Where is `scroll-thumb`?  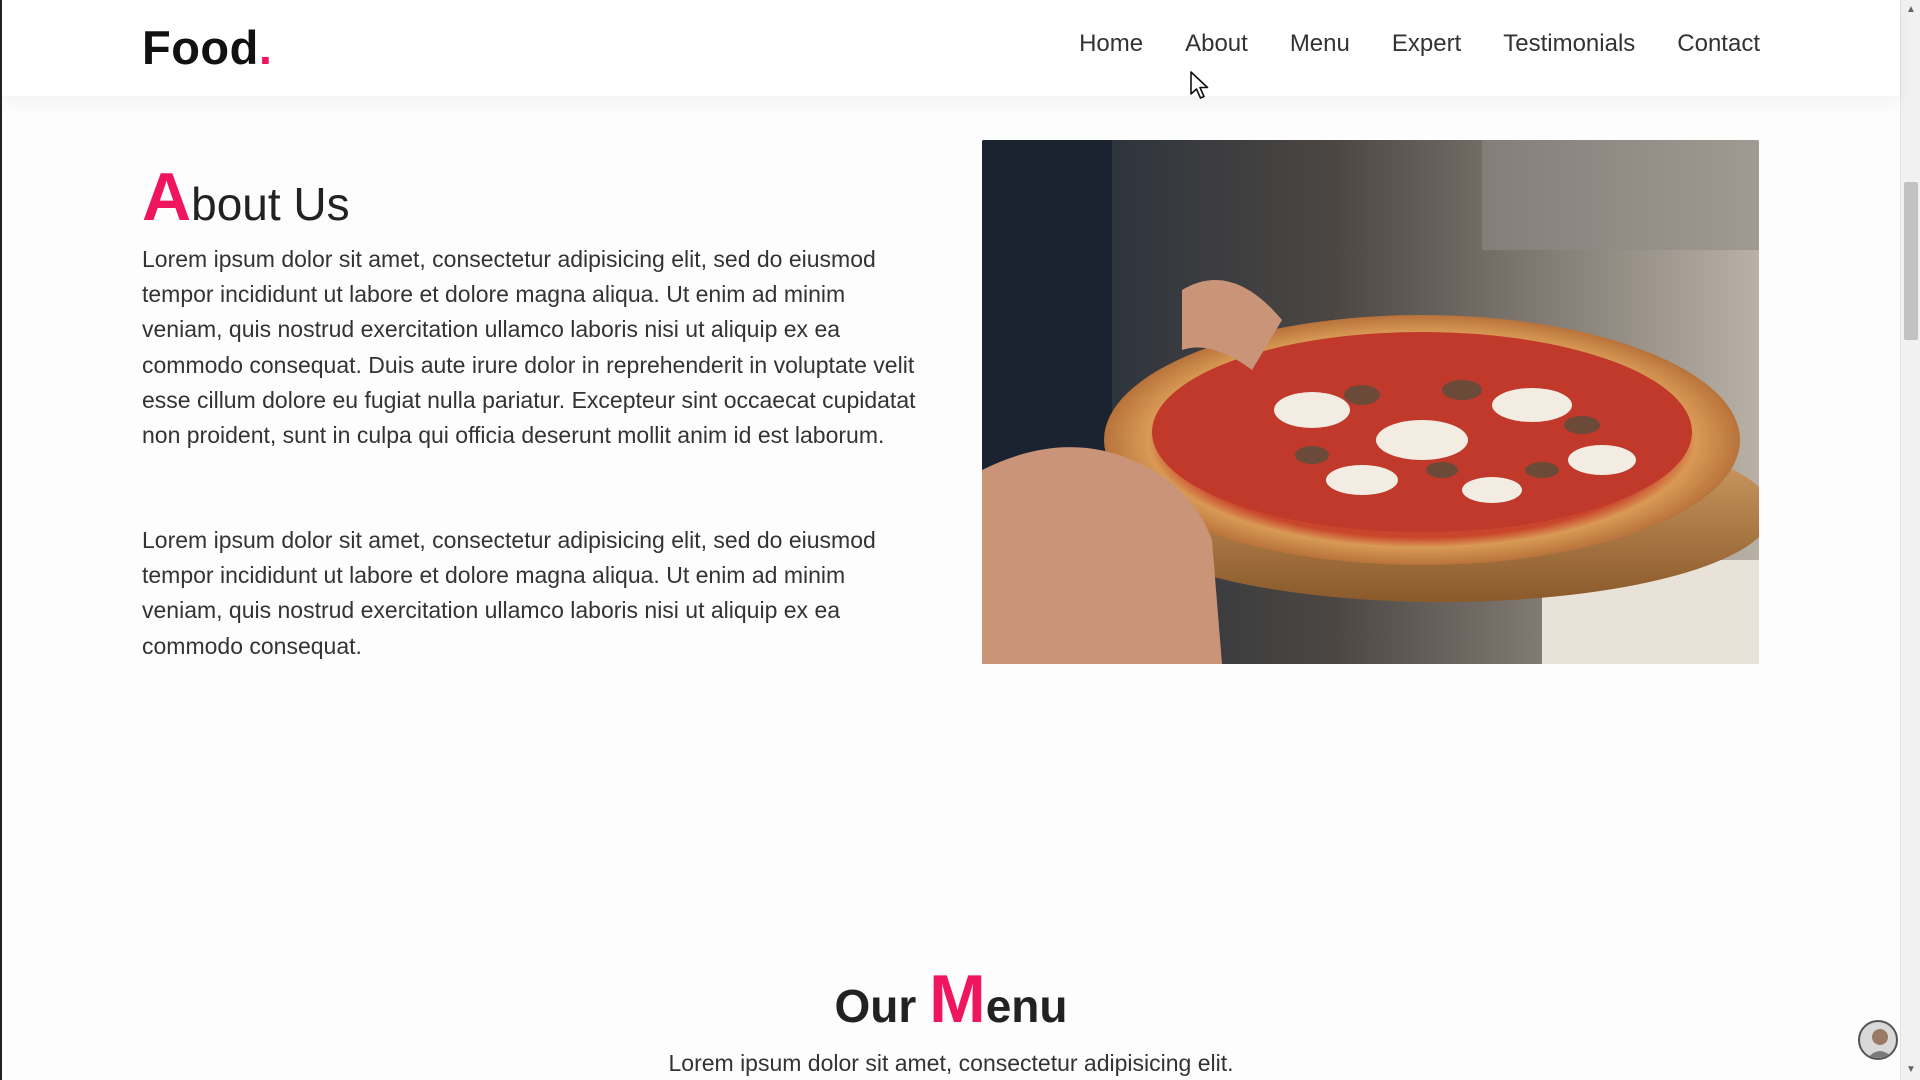 scroll-thumb is located at coordinates (1911, 261).